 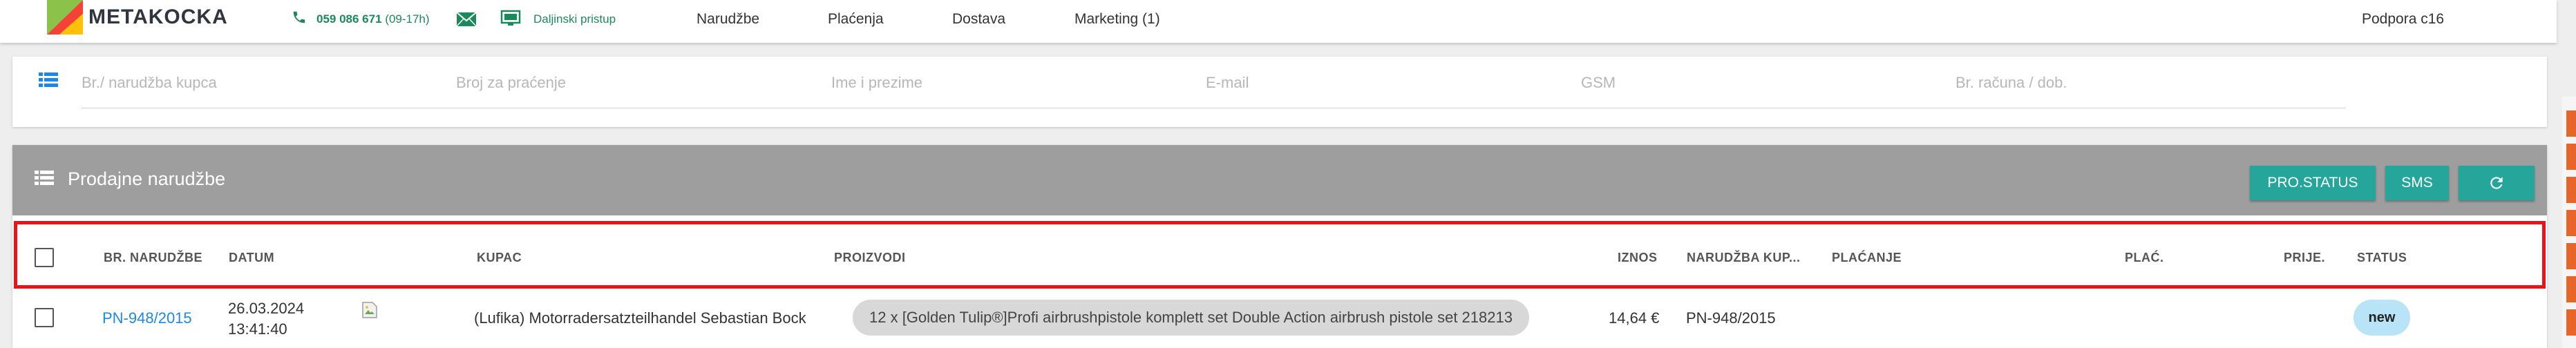 I want to click on col-received: PRIJE., so click(x=2304, y=258).